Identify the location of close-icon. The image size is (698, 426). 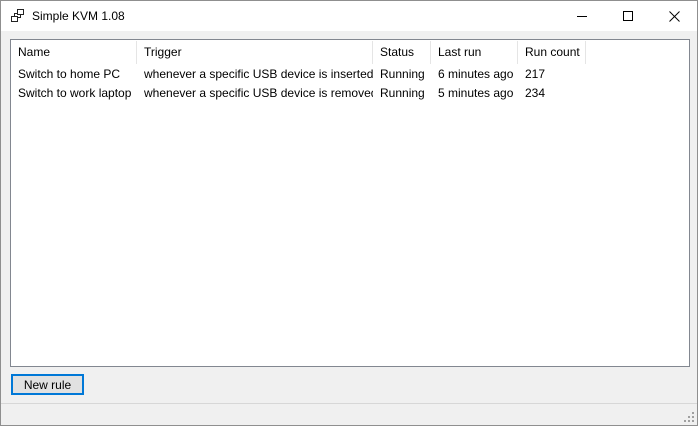
(674, 16).